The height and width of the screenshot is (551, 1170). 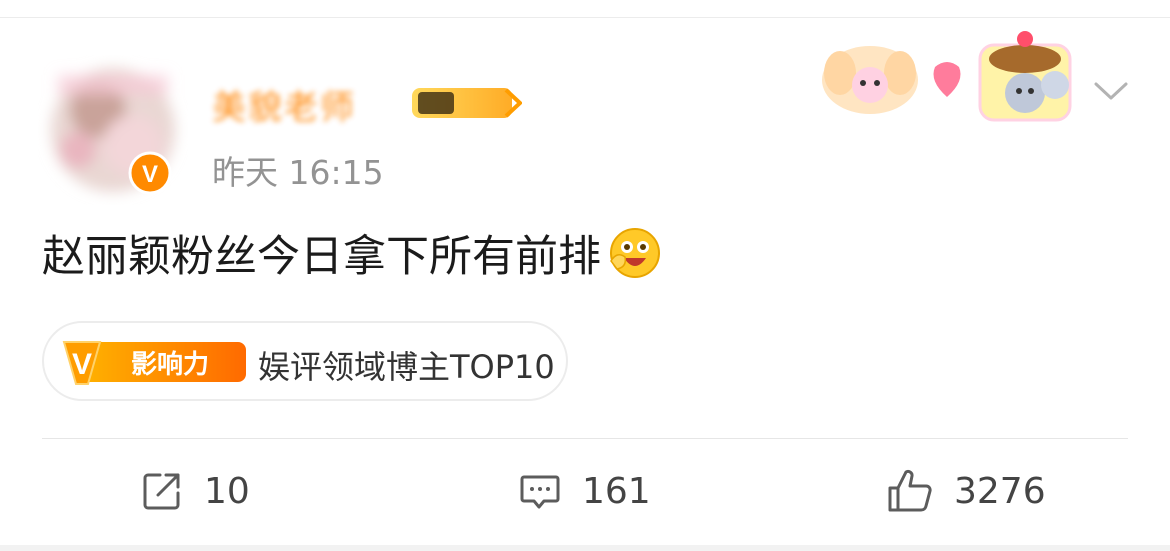 What do you see at coordinates (585, 17) in the screenshot?
I see `top-divider` at bounding box center [585, 17].